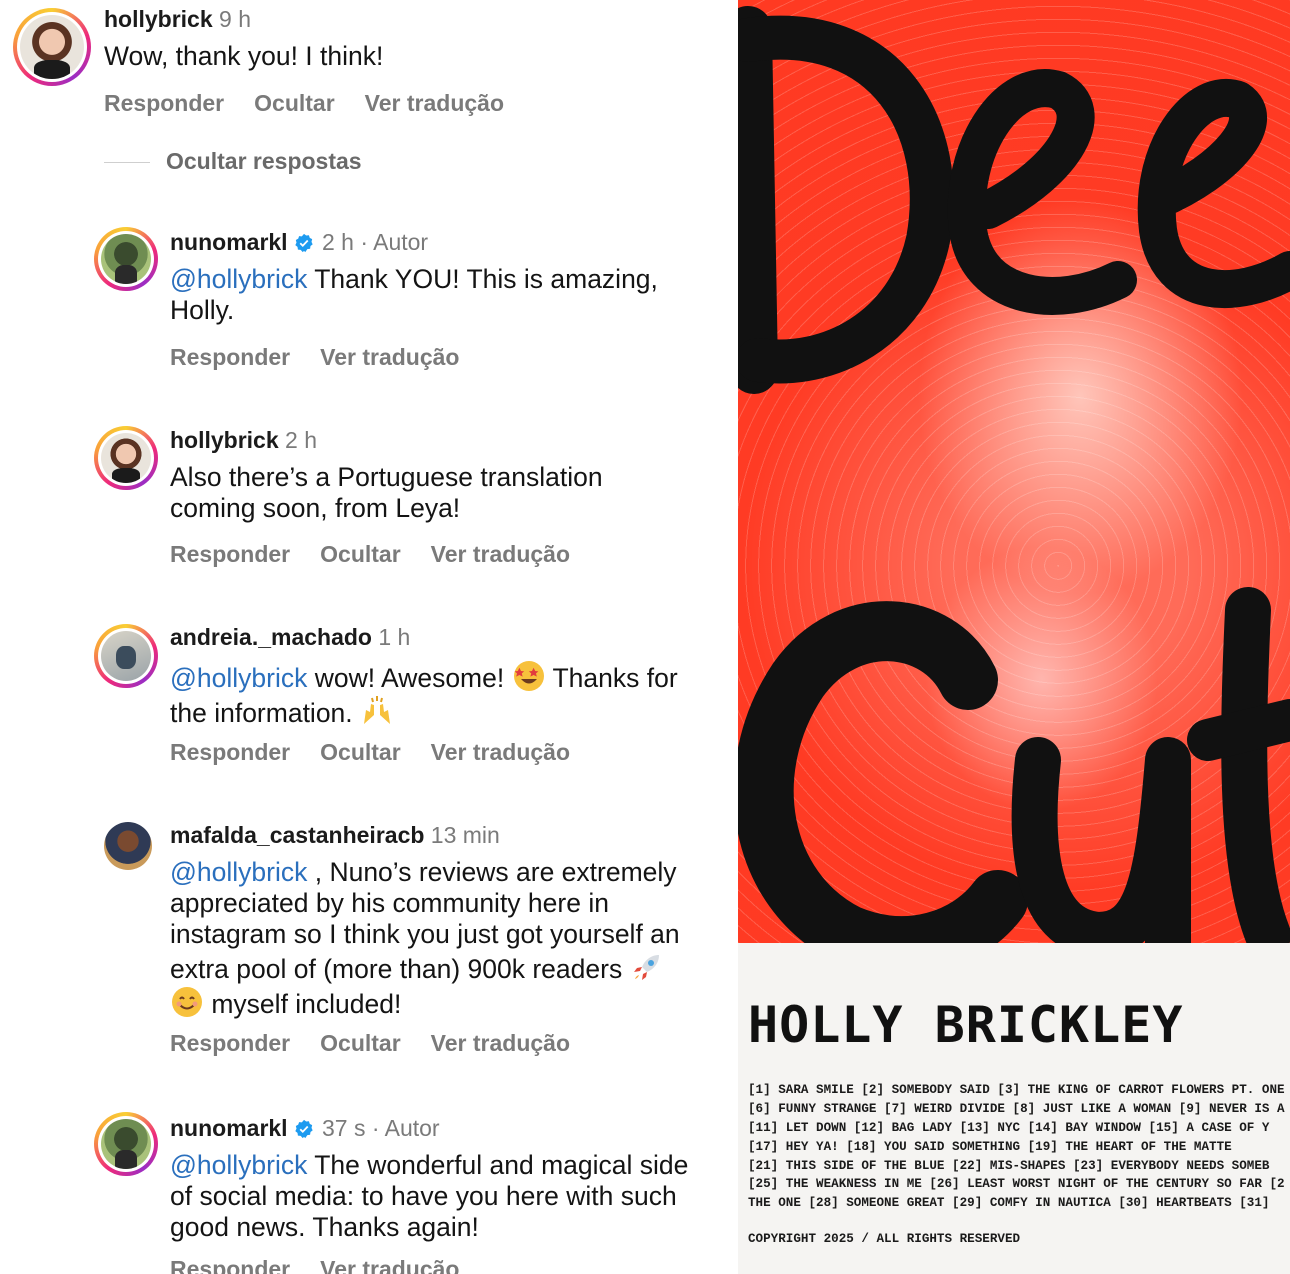  I want to click on username: mafalda_castanheiracb, so click(297, 835).